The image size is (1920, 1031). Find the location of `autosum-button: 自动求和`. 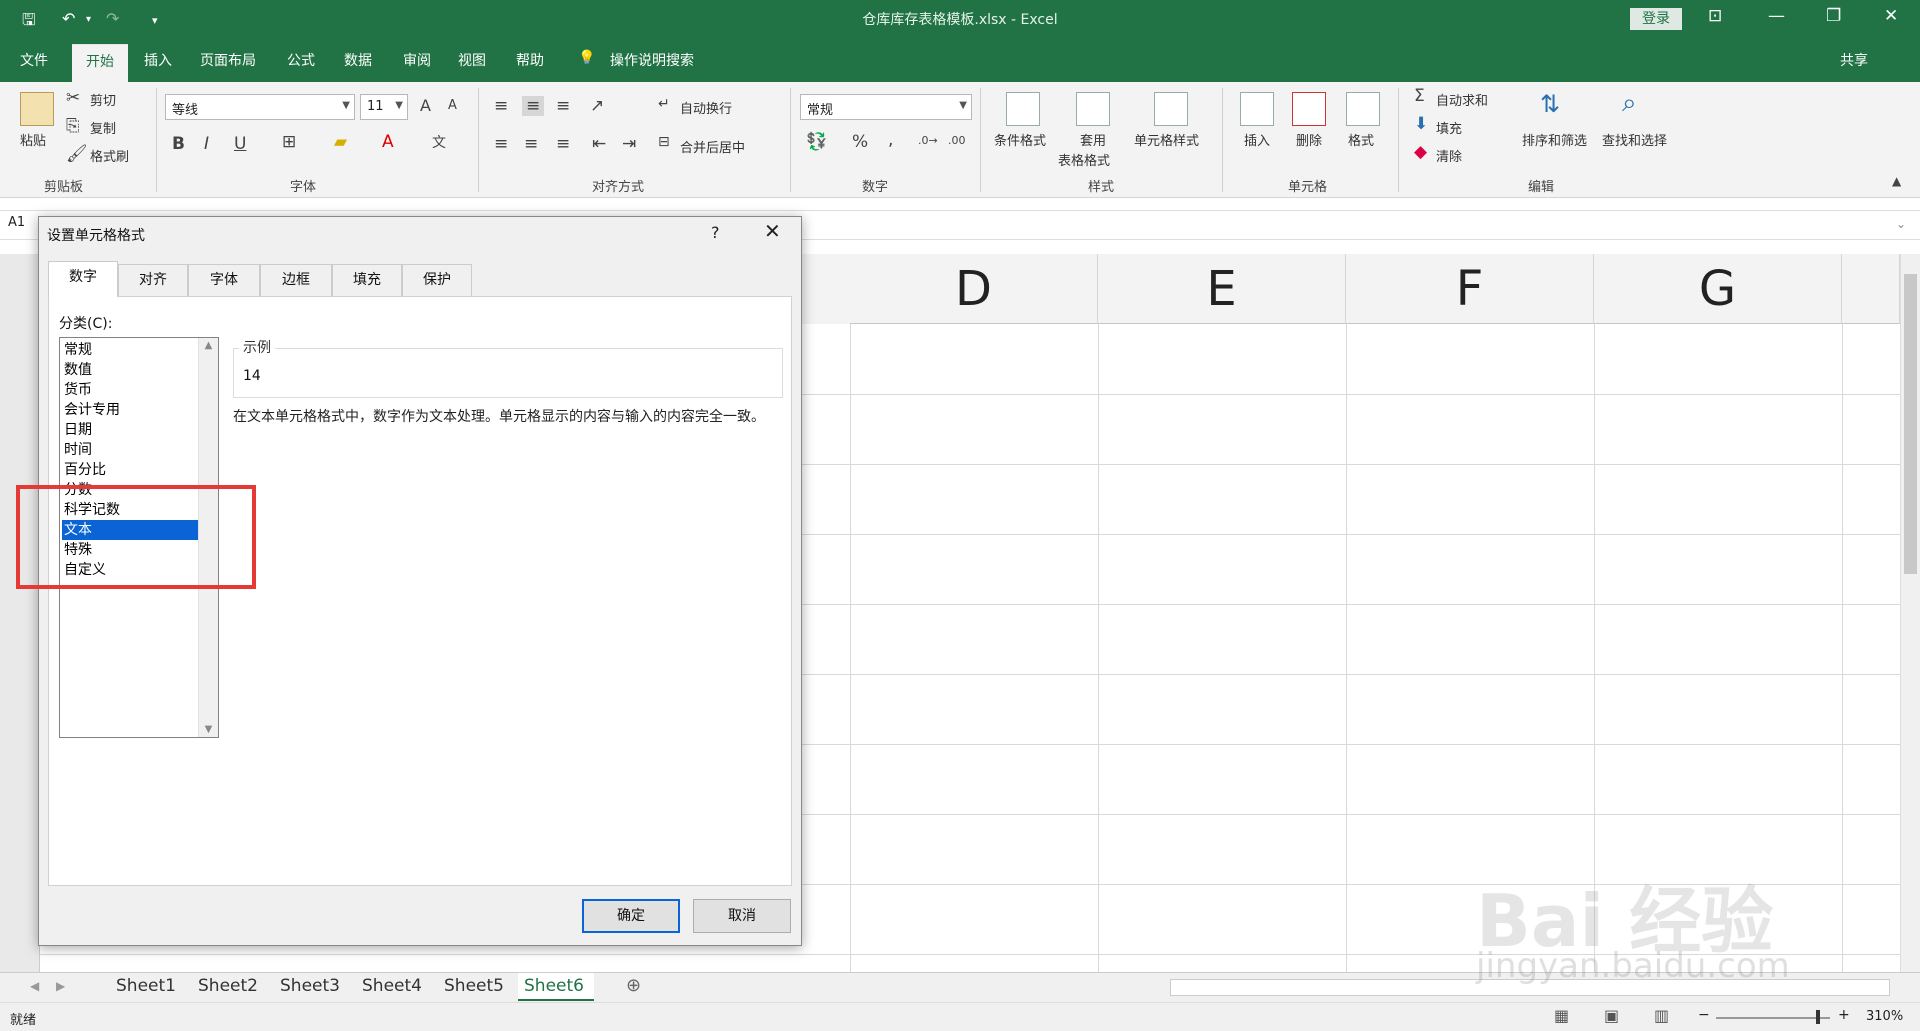

autosum-button: 自动求和 is located at coordinates (1462, 99).